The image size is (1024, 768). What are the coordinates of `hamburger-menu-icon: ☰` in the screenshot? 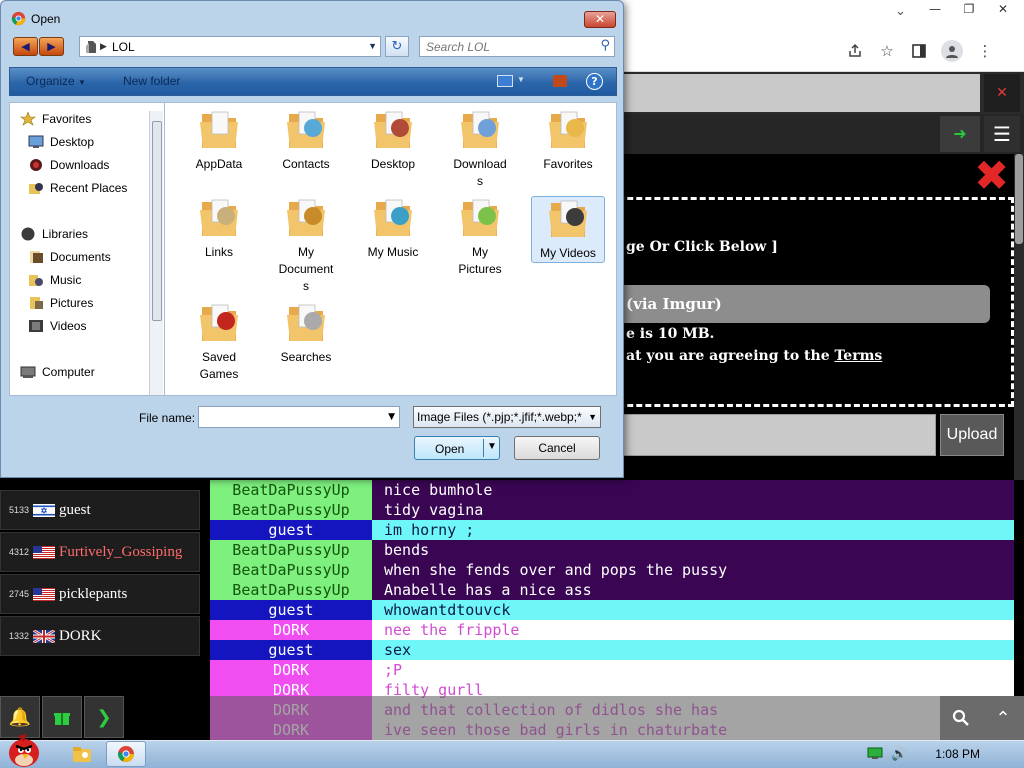 It's located at (1002, 134).